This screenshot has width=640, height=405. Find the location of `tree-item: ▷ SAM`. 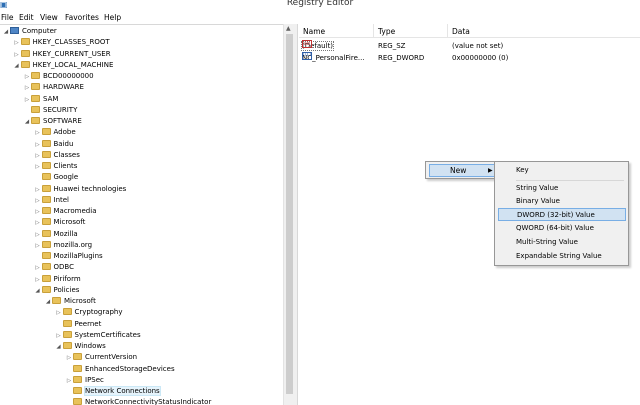

tree-item: ▷ SAM is located at coordinates (40, 99).